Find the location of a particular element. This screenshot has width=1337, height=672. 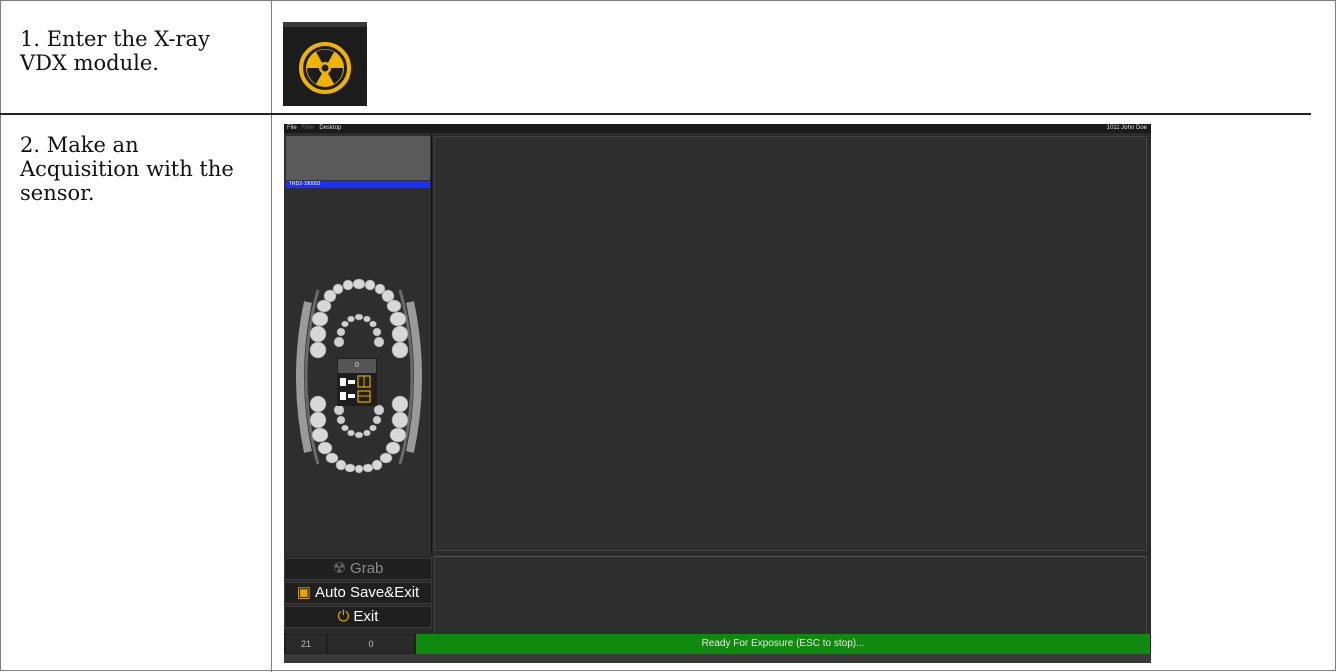

menu-filter: Filter is located at coordinates (307, 128).